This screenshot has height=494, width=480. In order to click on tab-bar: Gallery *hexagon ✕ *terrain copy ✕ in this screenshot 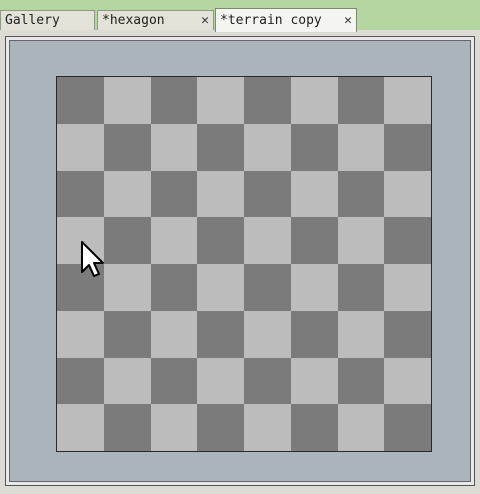, I will do `click(240, 16)`.